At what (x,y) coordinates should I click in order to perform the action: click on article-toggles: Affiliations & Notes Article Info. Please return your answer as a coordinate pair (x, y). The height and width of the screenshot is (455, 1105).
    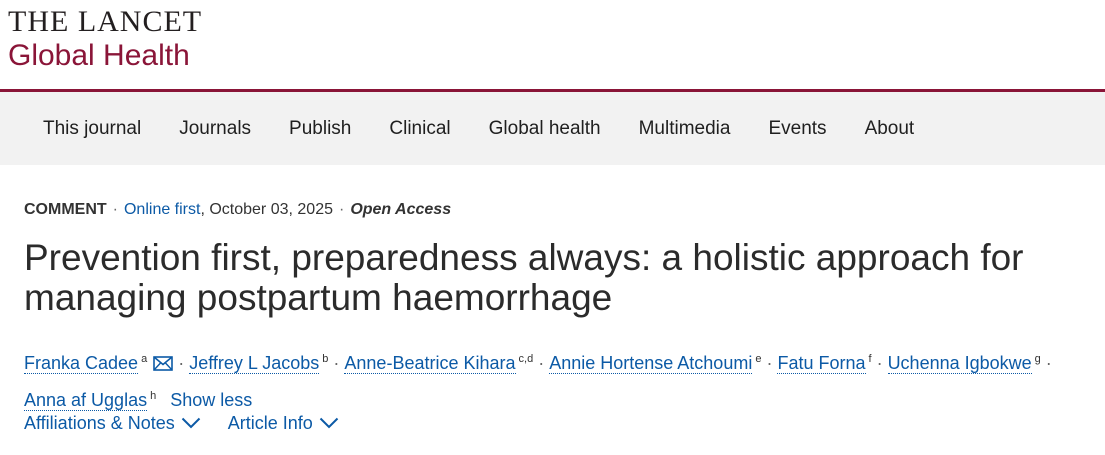
    Looking at the image, I should click on (192, 423).